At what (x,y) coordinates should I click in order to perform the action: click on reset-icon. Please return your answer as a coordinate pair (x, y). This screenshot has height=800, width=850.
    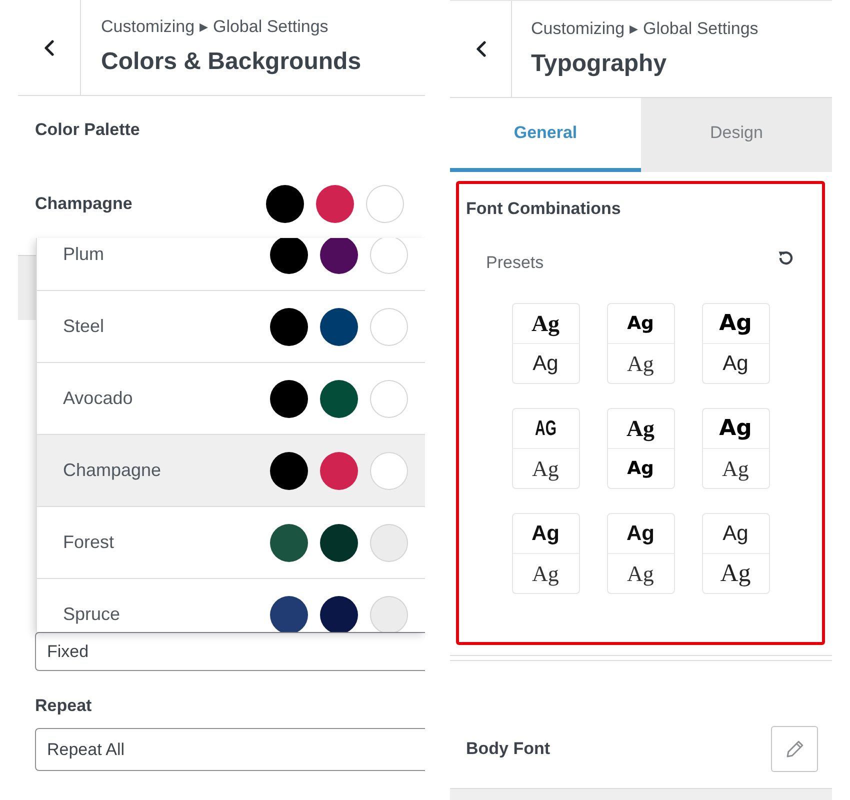
    Looking at the image, I should click on (786, 258).